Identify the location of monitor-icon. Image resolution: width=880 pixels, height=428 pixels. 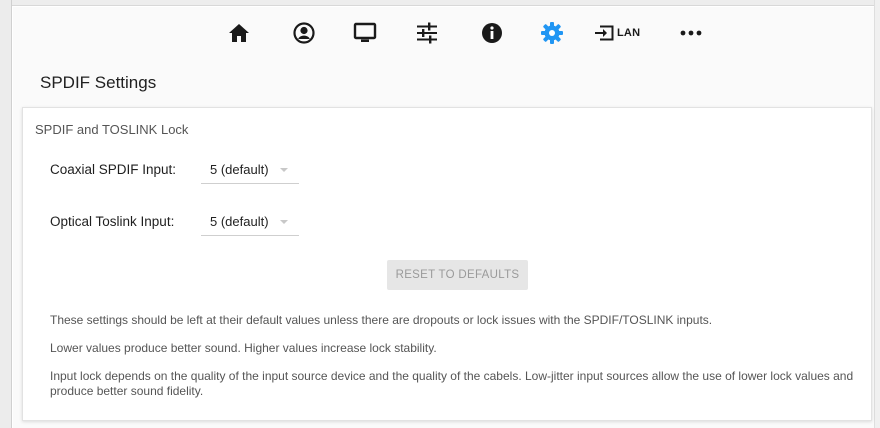
(365, 32).